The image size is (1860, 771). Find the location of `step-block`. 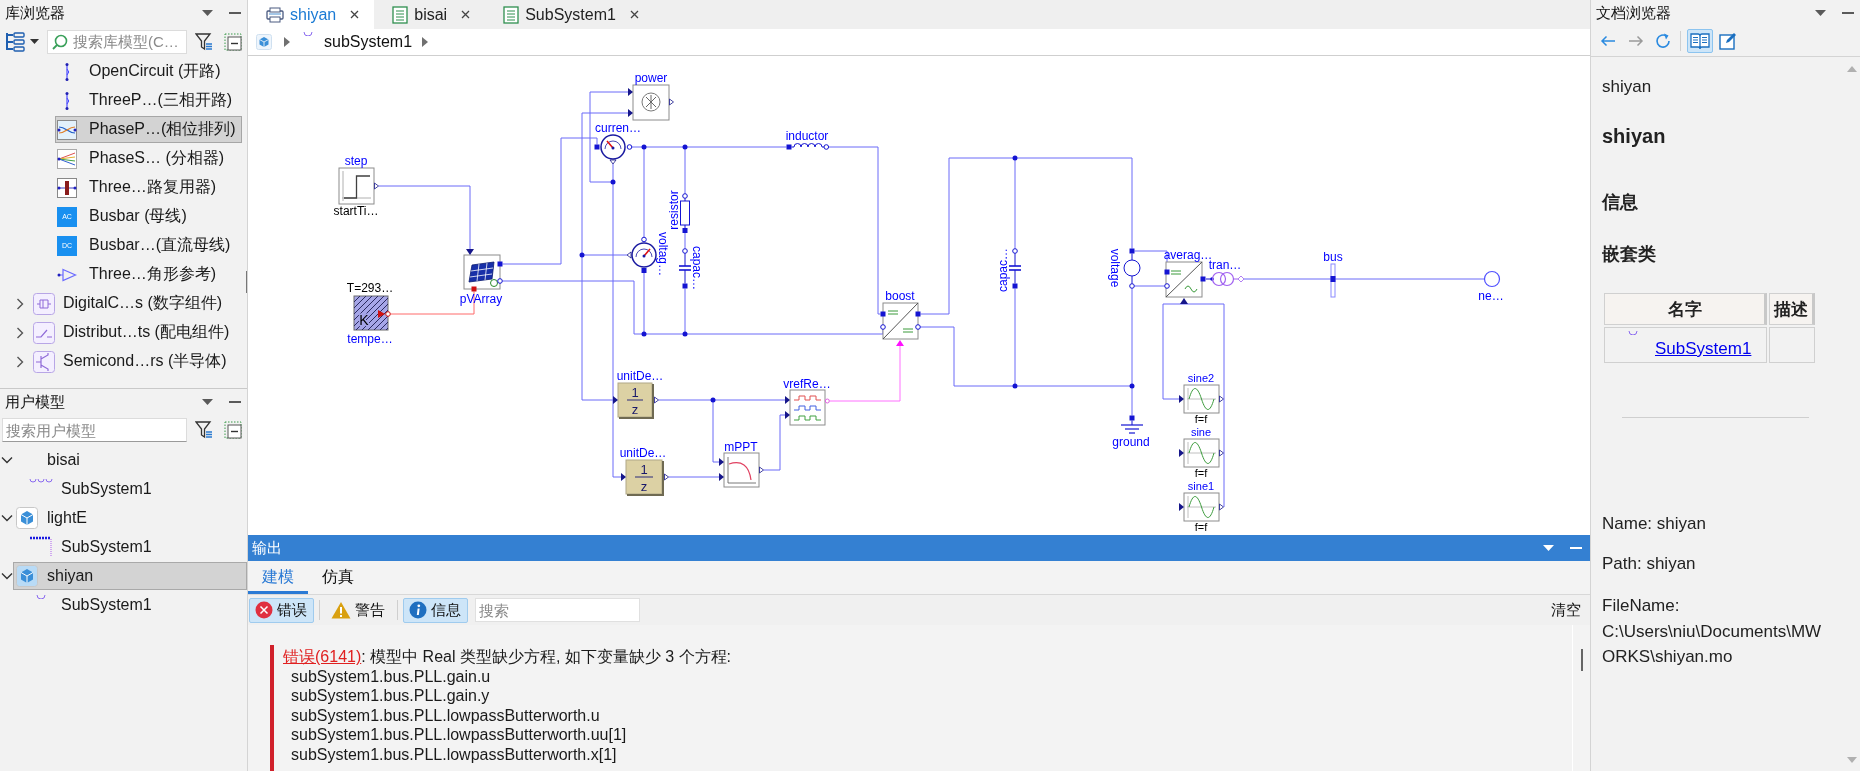

step-block is located at coordinates (358, 186).